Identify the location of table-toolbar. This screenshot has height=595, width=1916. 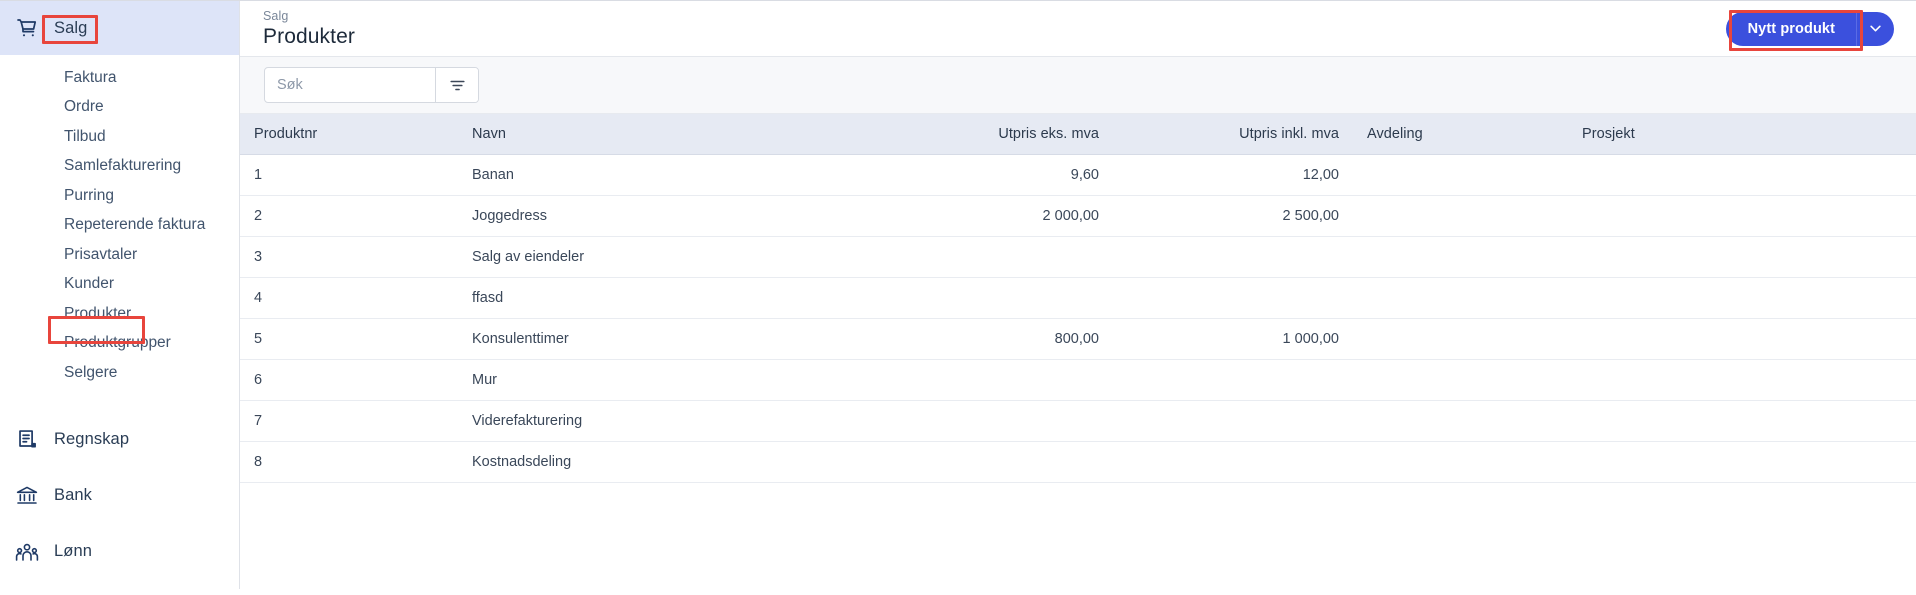
(1078, 85).